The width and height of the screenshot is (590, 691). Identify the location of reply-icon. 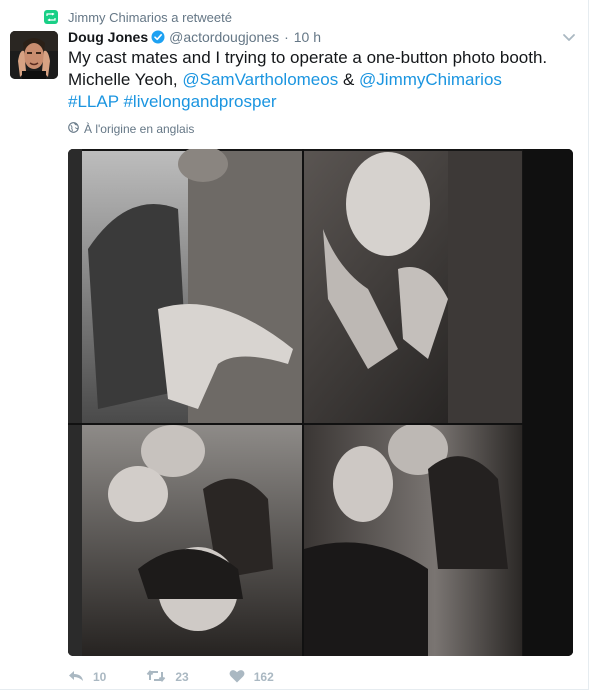
(76, 677).